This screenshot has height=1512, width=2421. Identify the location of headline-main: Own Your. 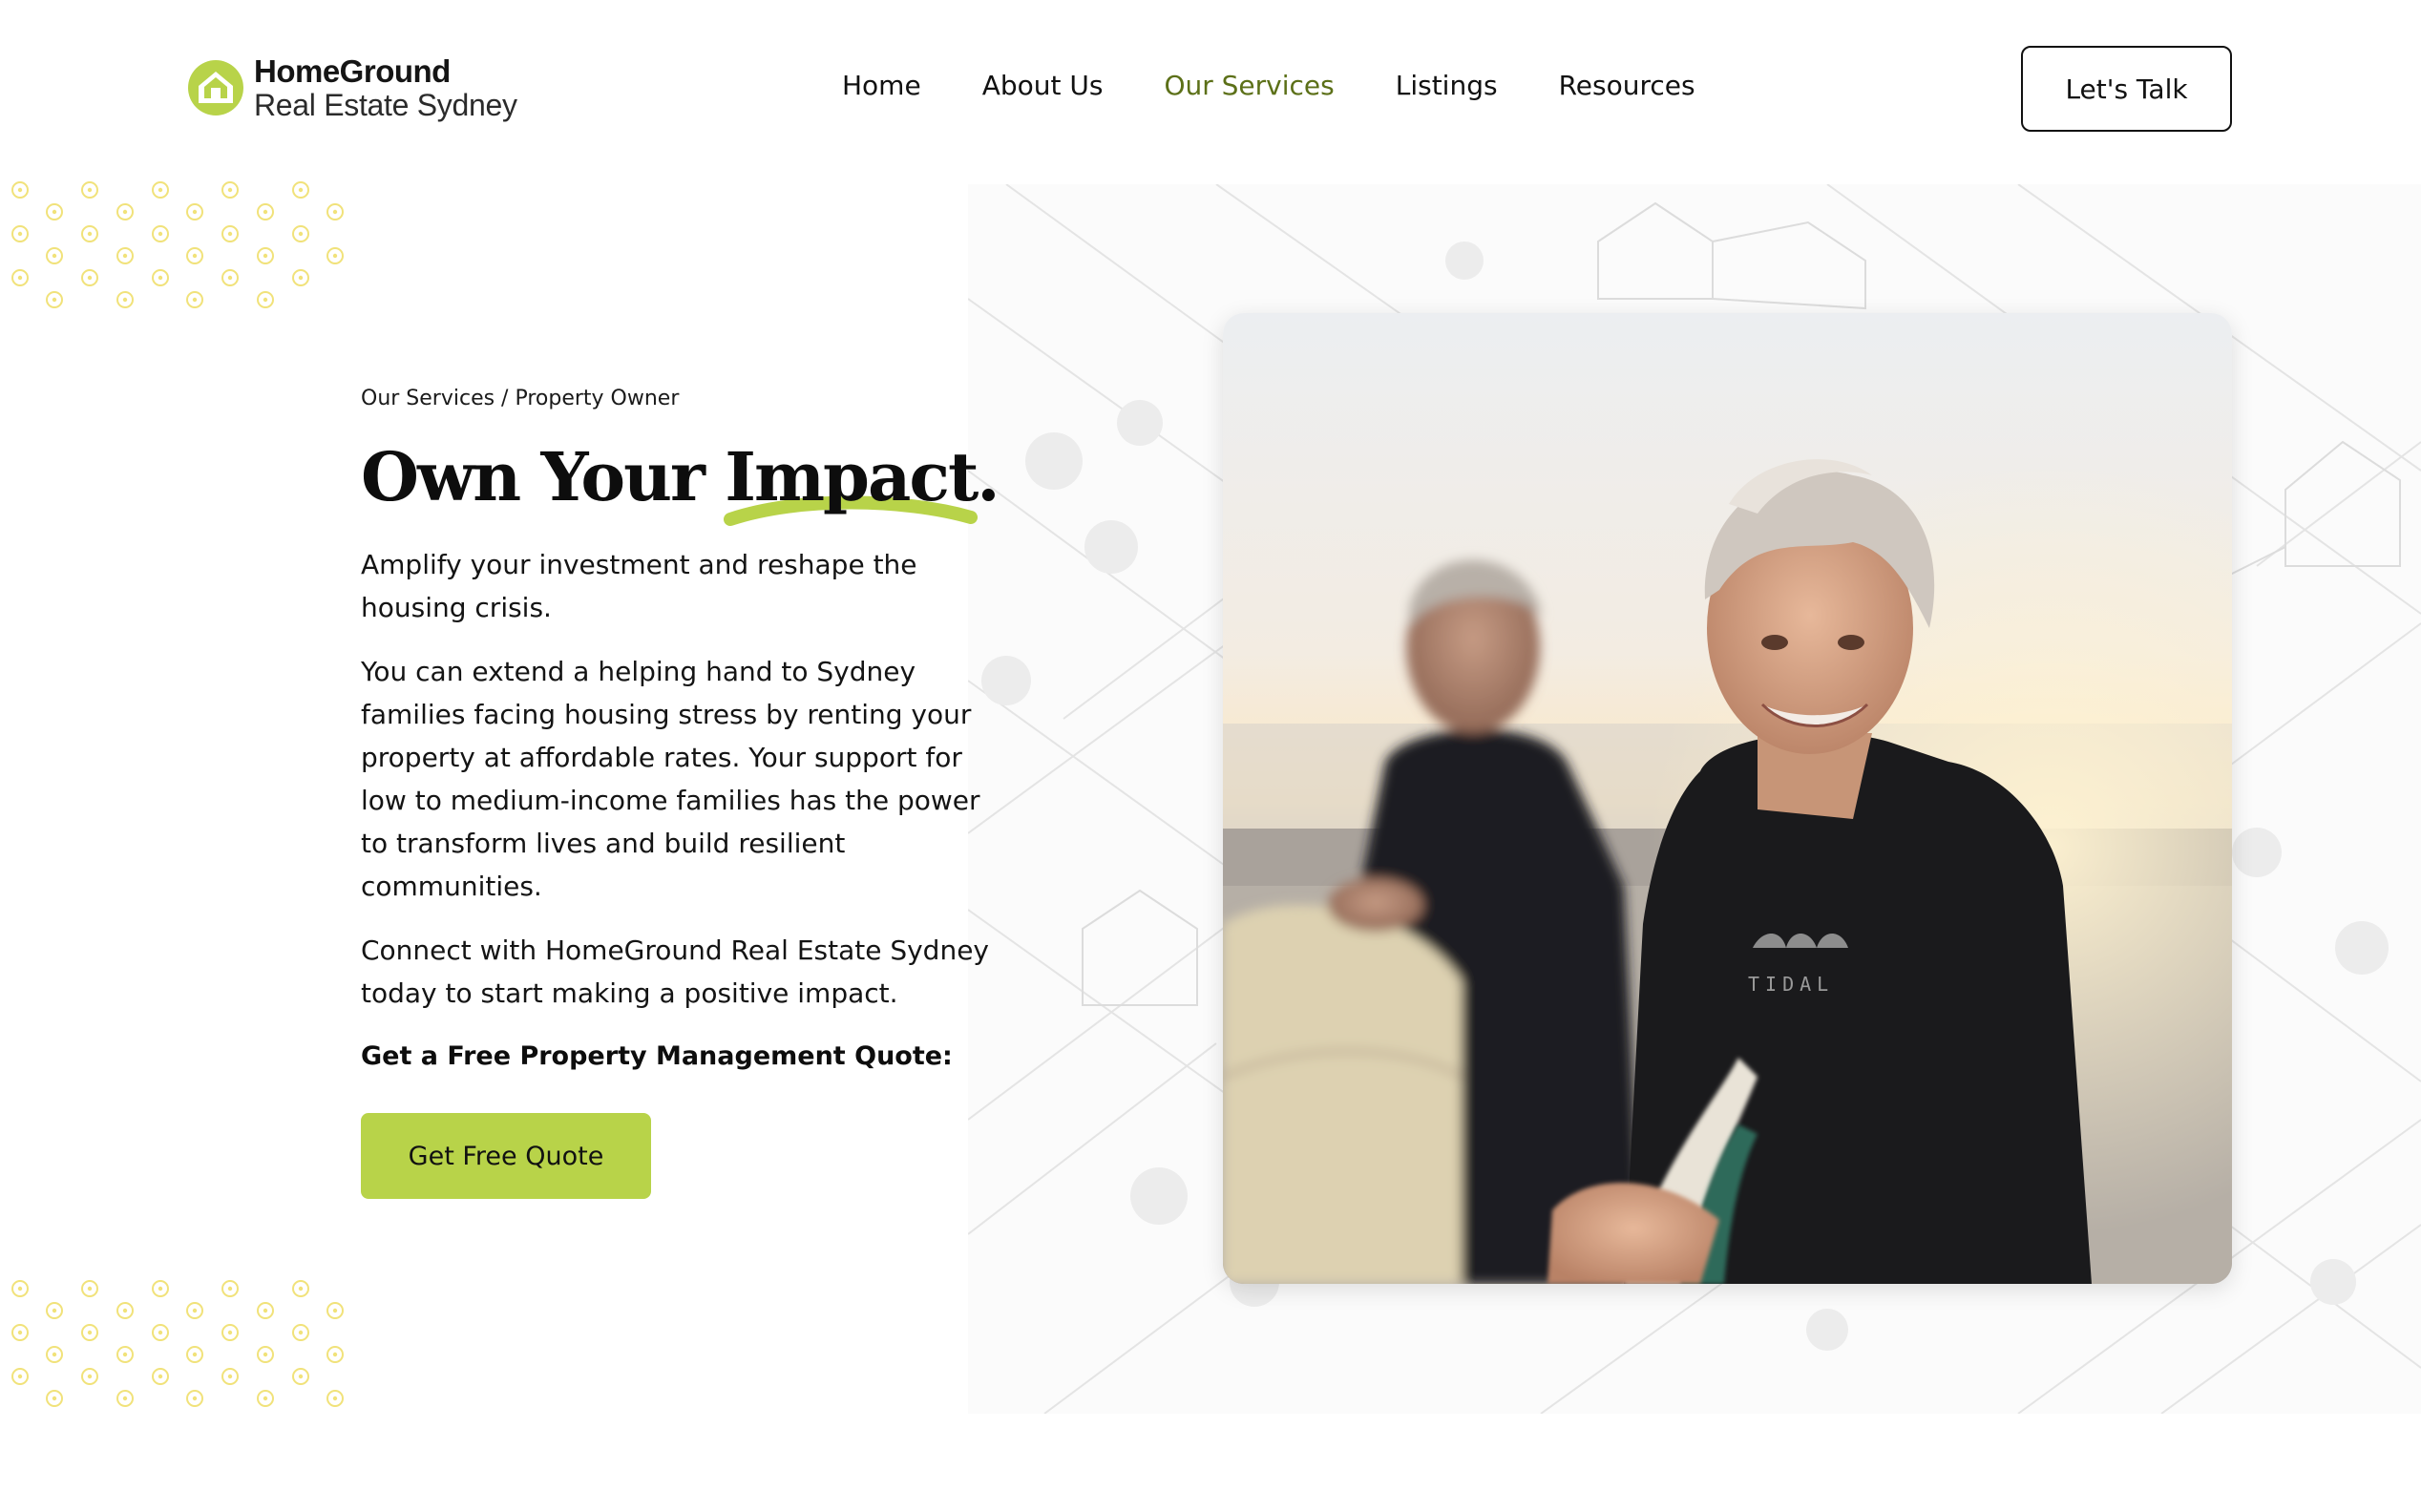
(543, 477).